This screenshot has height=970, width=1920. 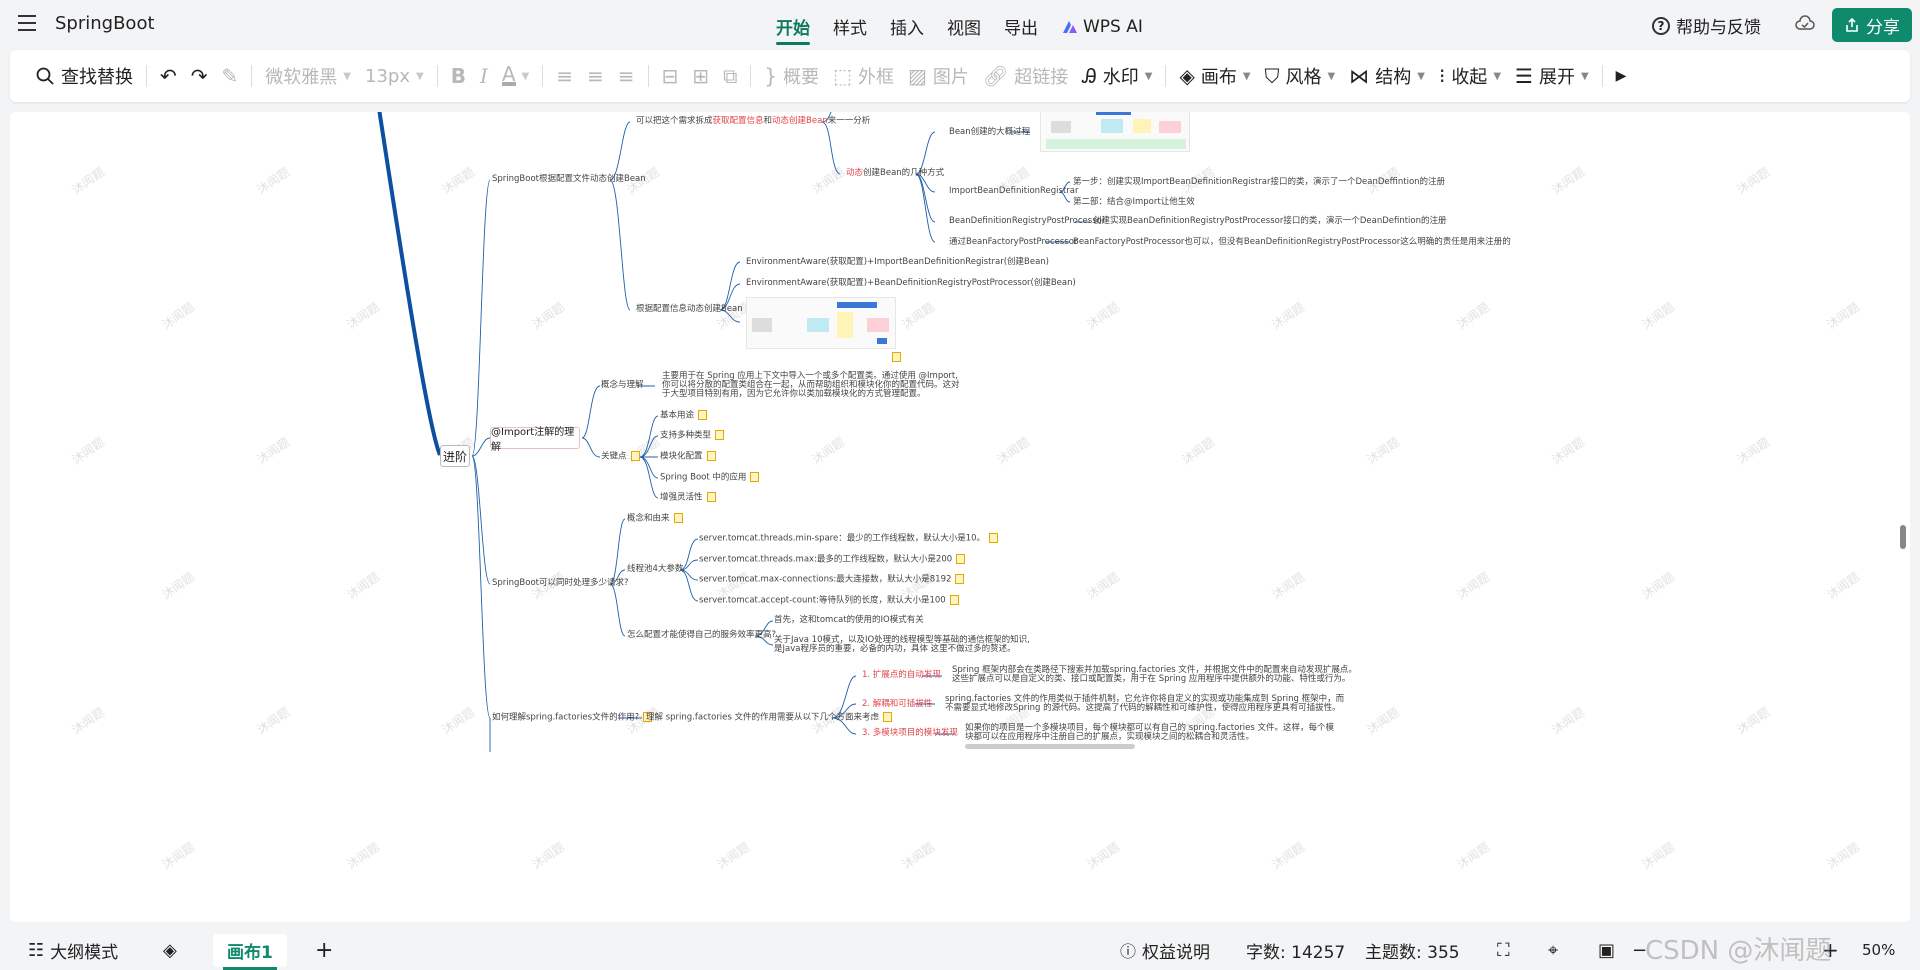 What do you see at coordinates (1165, 950) in the screenshot?
I see `rights-button: ⓘ 权益说明` at bounding box center [1165, 950].